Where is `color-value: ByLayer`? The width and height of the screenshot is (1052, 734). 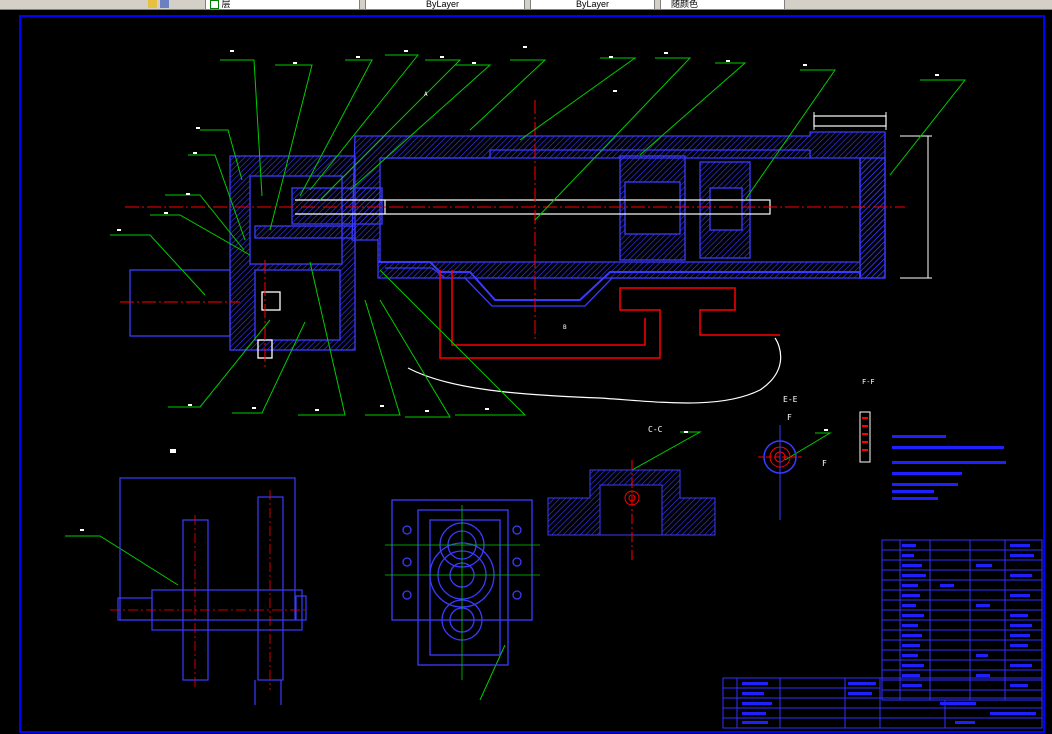 color-value: ByLayer is located at coordinates (443, 4).